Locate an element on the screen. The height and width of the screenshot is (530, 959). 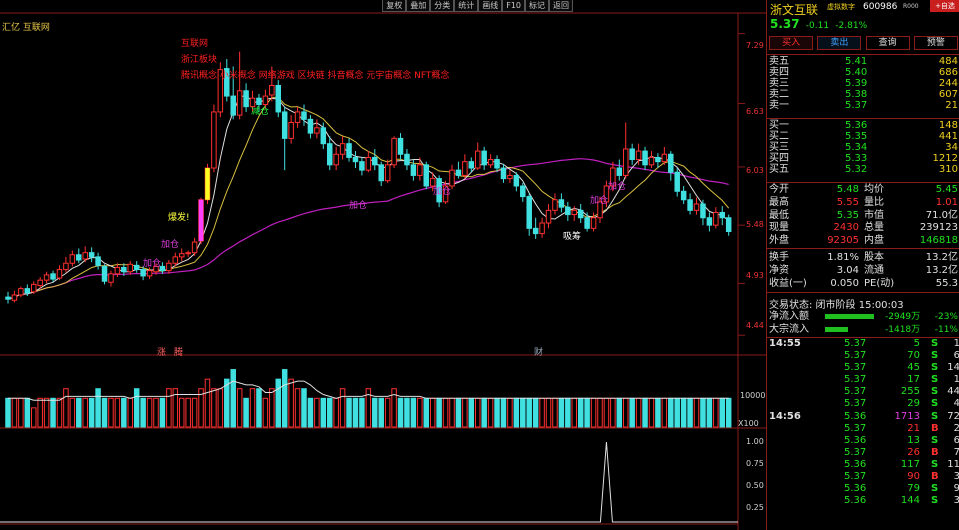
orderbook-level: 买四 is located at coordinates (779, 158).